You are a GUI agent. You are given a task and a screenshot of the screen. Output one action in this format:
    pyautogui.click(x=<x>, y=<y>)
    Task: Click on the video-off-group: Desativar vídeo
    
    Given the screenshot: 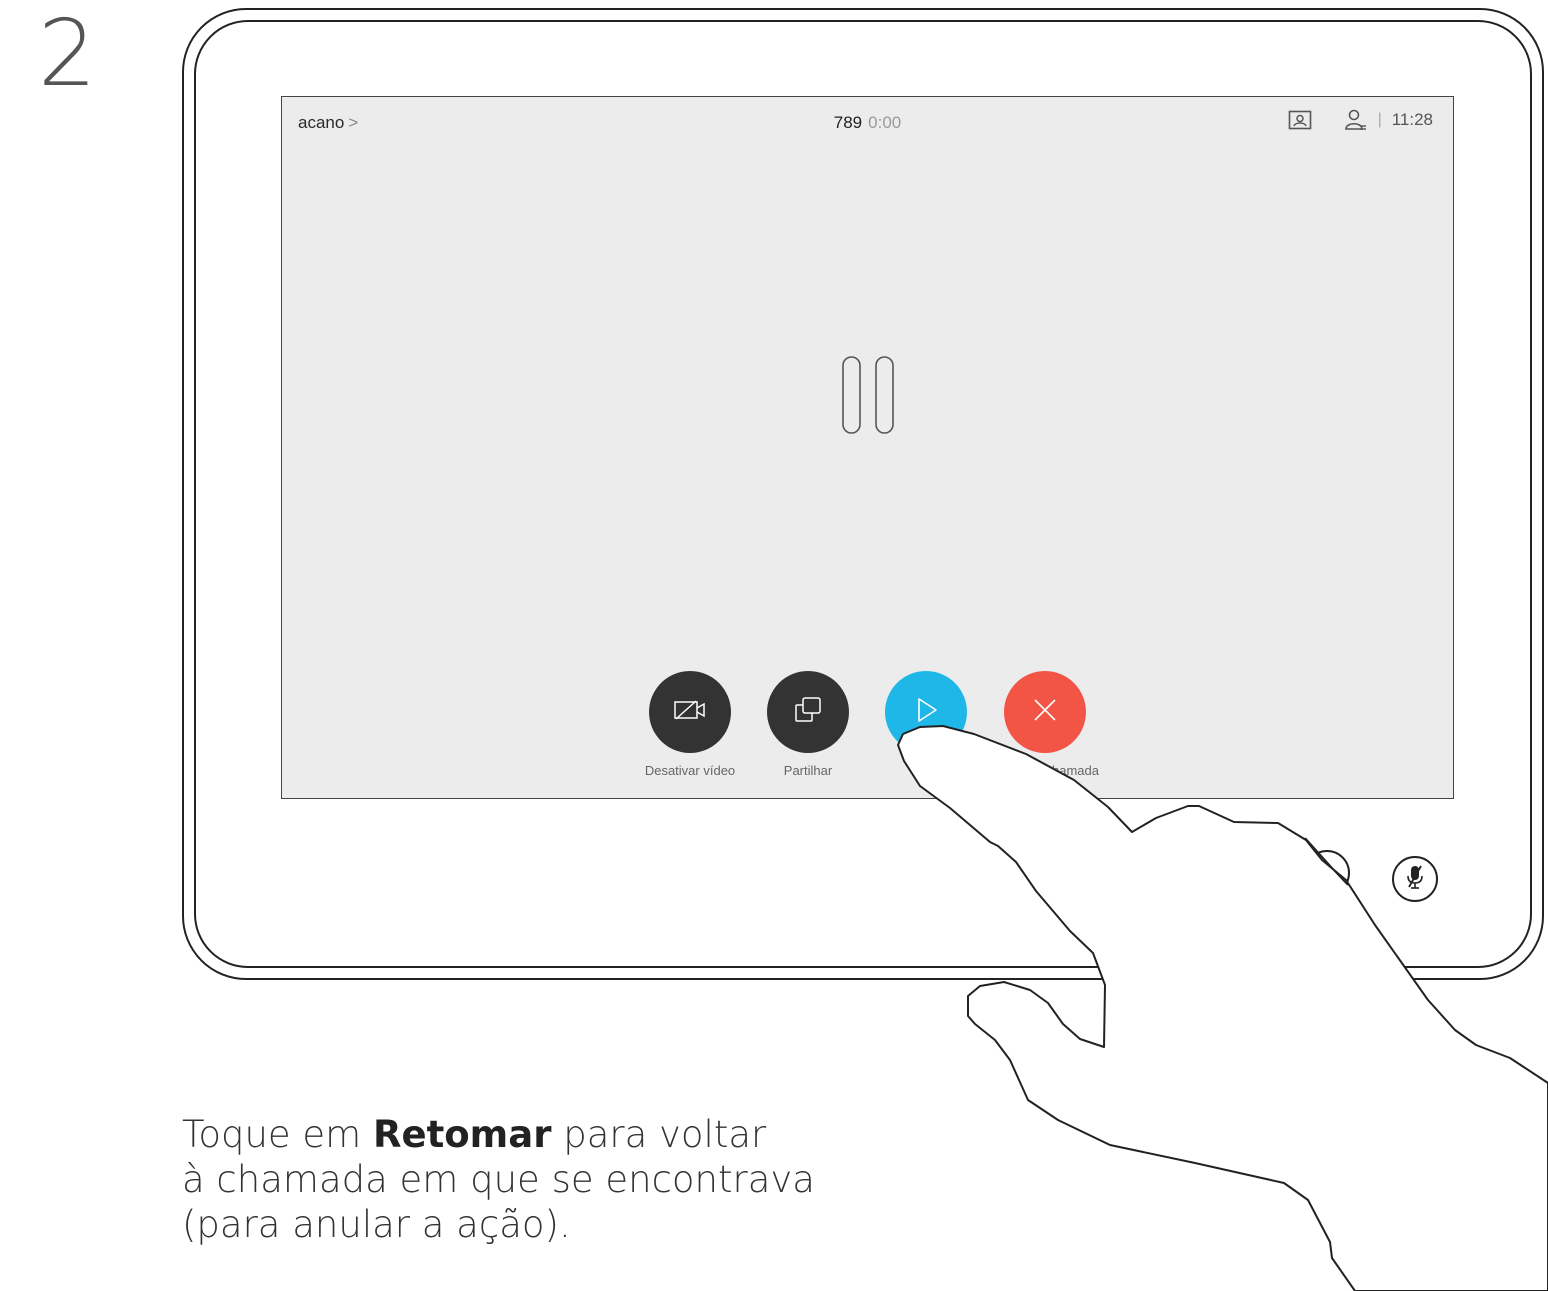 What is the action you would take?
    pyautogui.click(x=690, y=724)
    